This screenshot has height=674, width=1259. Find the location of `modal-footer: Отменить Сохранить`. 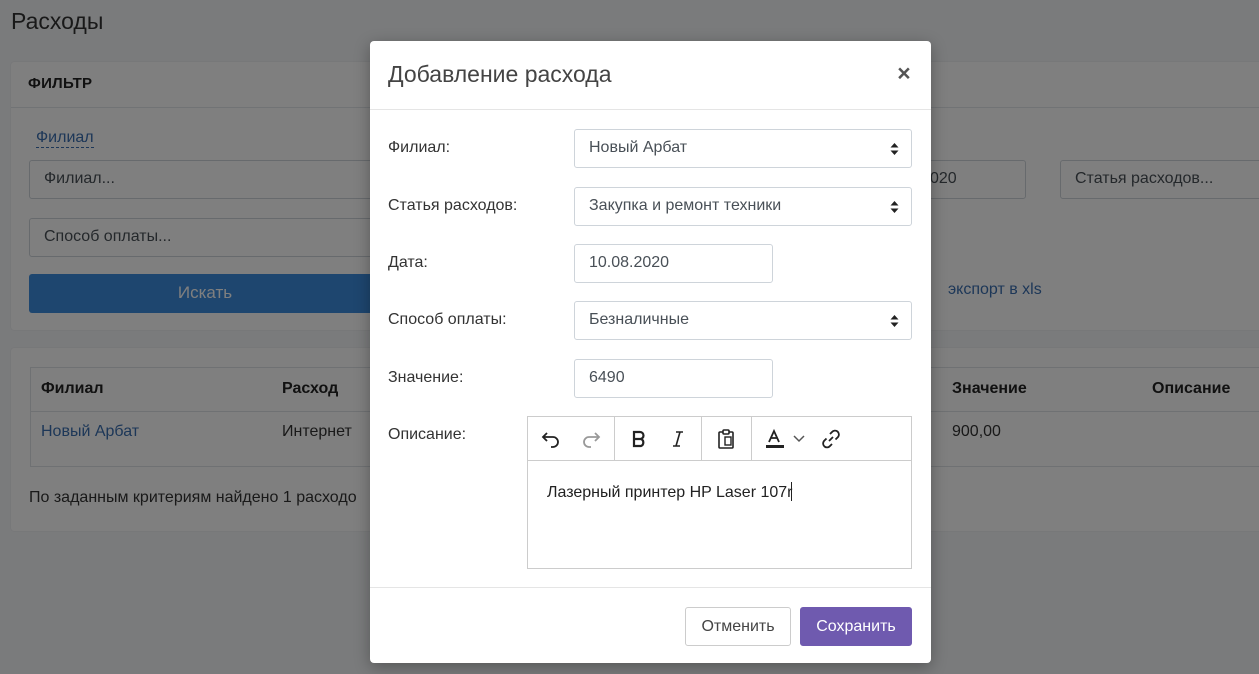

modal-footer: Отменить Сохранить is located at coordinates (650, 625).